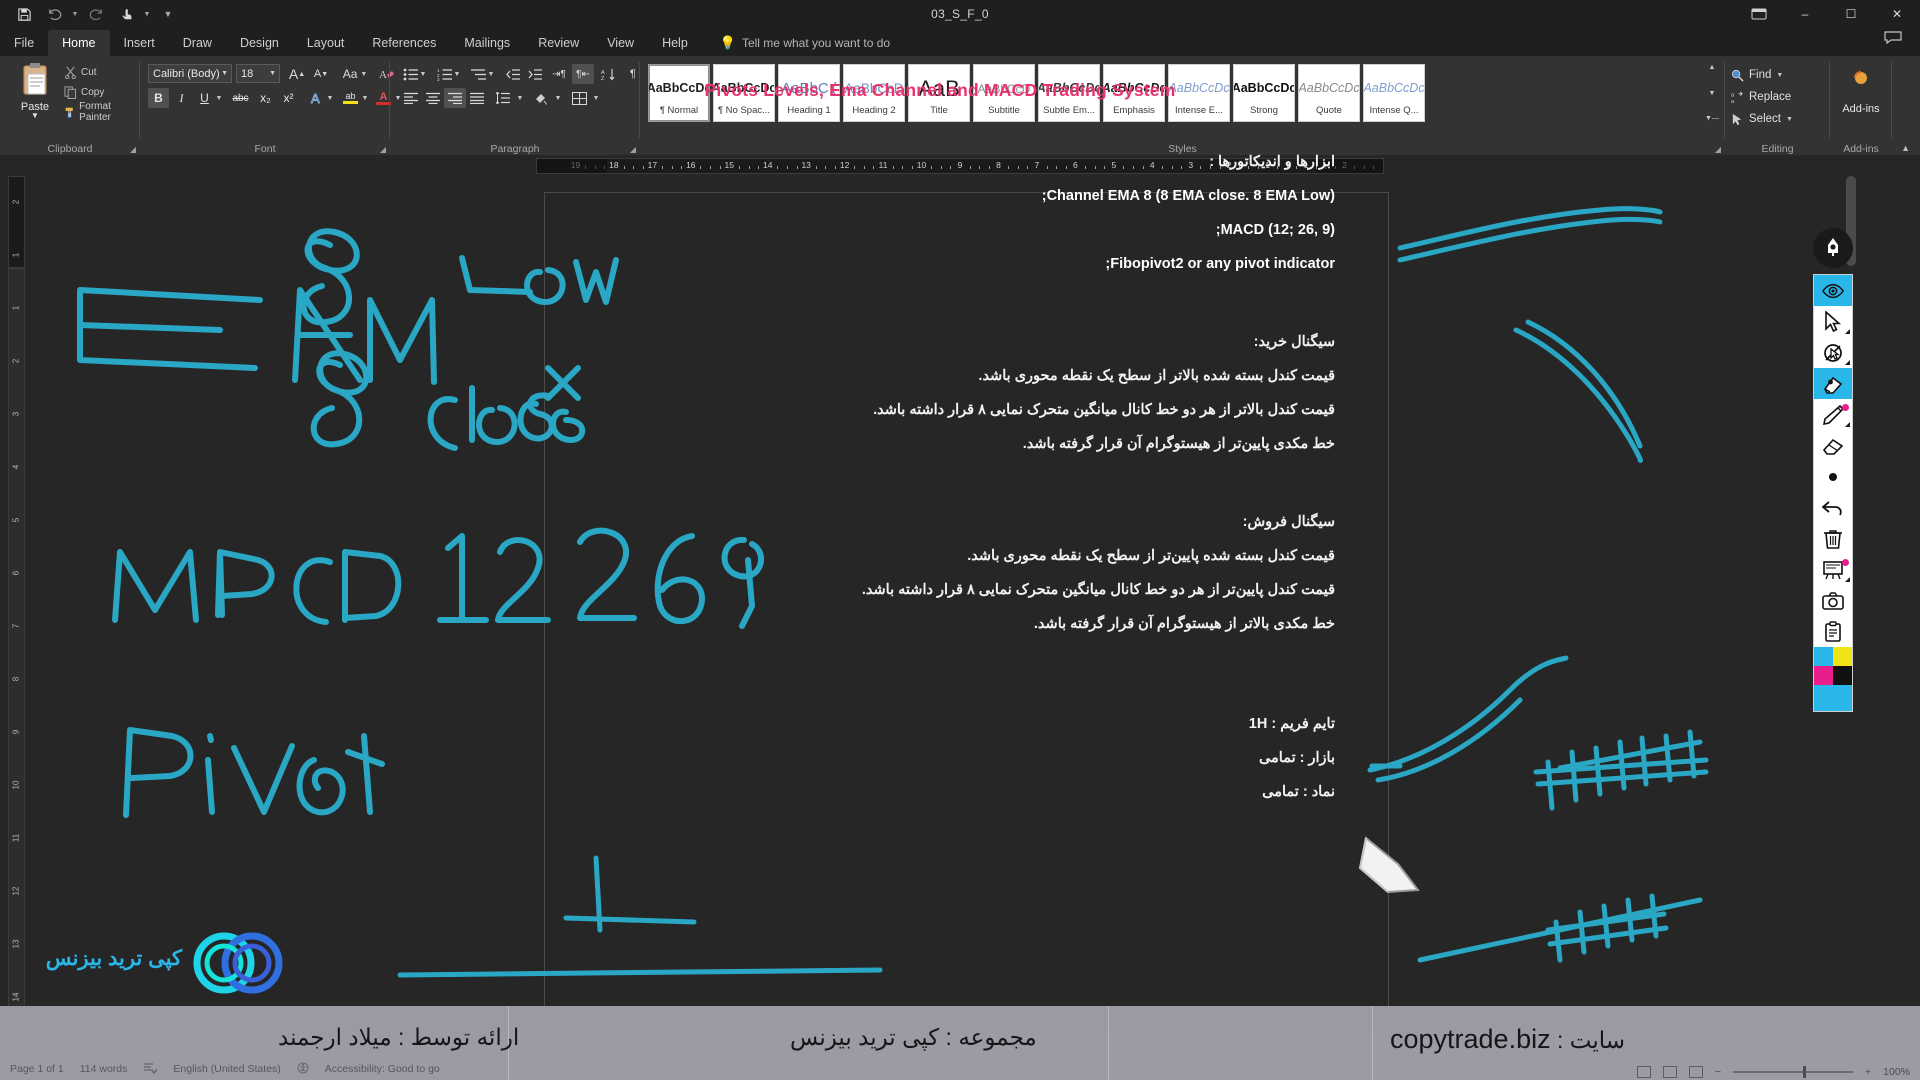  I want to click on ribbon-display-options-icon, so click(1759, 14).